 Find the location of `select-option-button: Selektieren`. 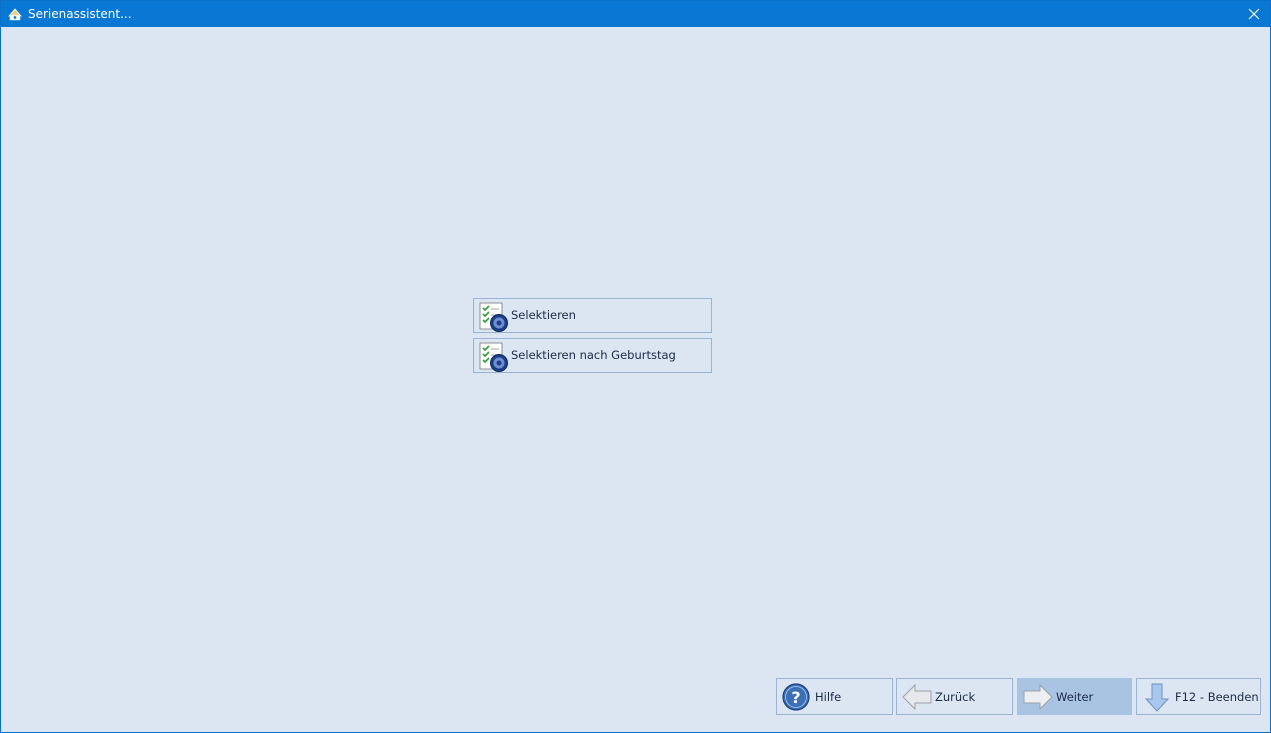

select-option-button: Selektieren is located at coordinates (592, 315).